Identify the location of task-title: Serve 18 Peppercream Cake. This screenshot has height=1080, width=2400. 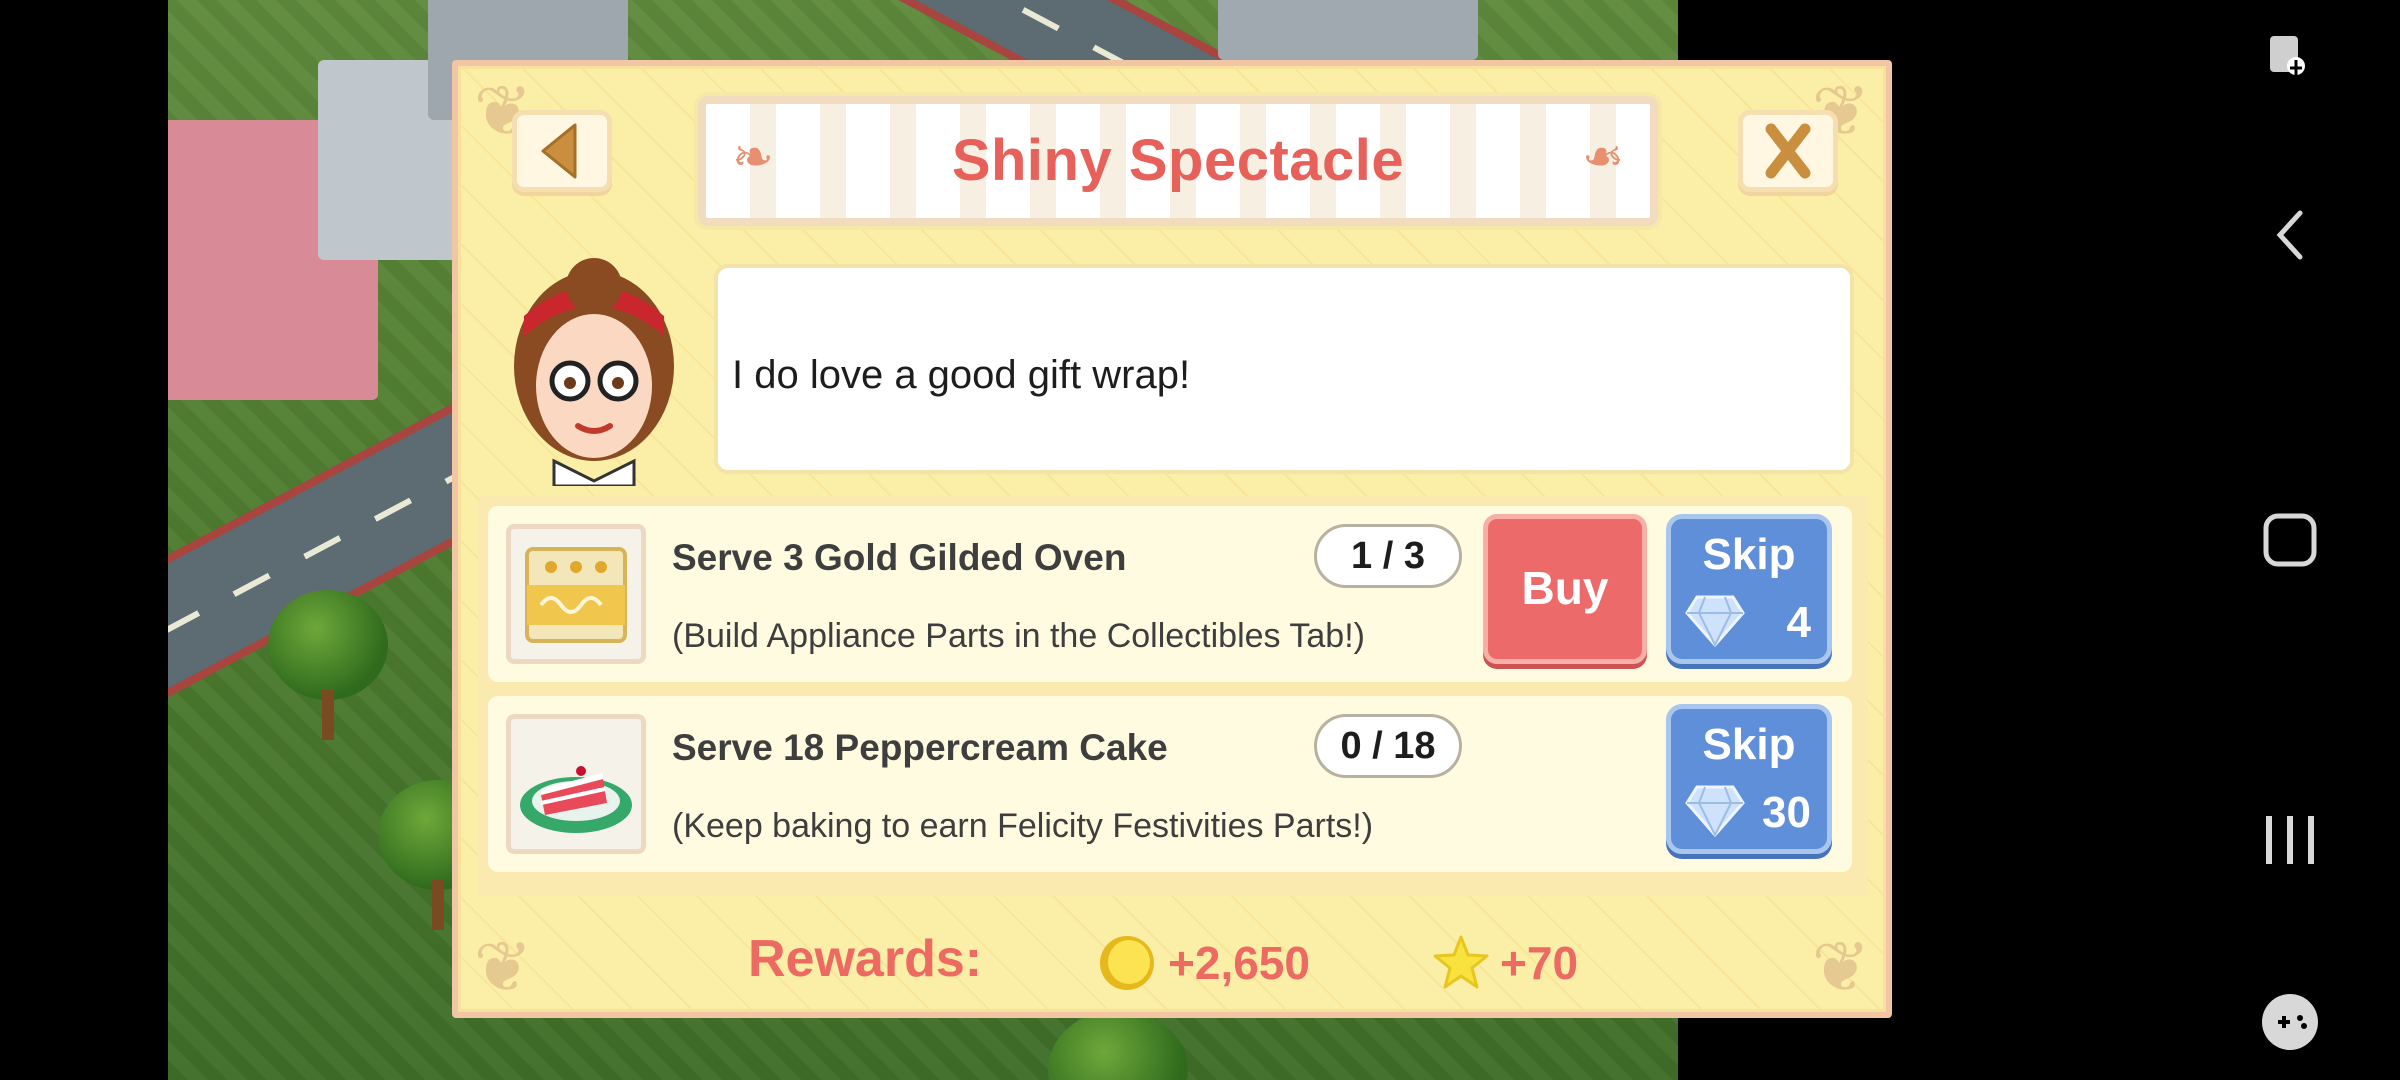
(920, 747).